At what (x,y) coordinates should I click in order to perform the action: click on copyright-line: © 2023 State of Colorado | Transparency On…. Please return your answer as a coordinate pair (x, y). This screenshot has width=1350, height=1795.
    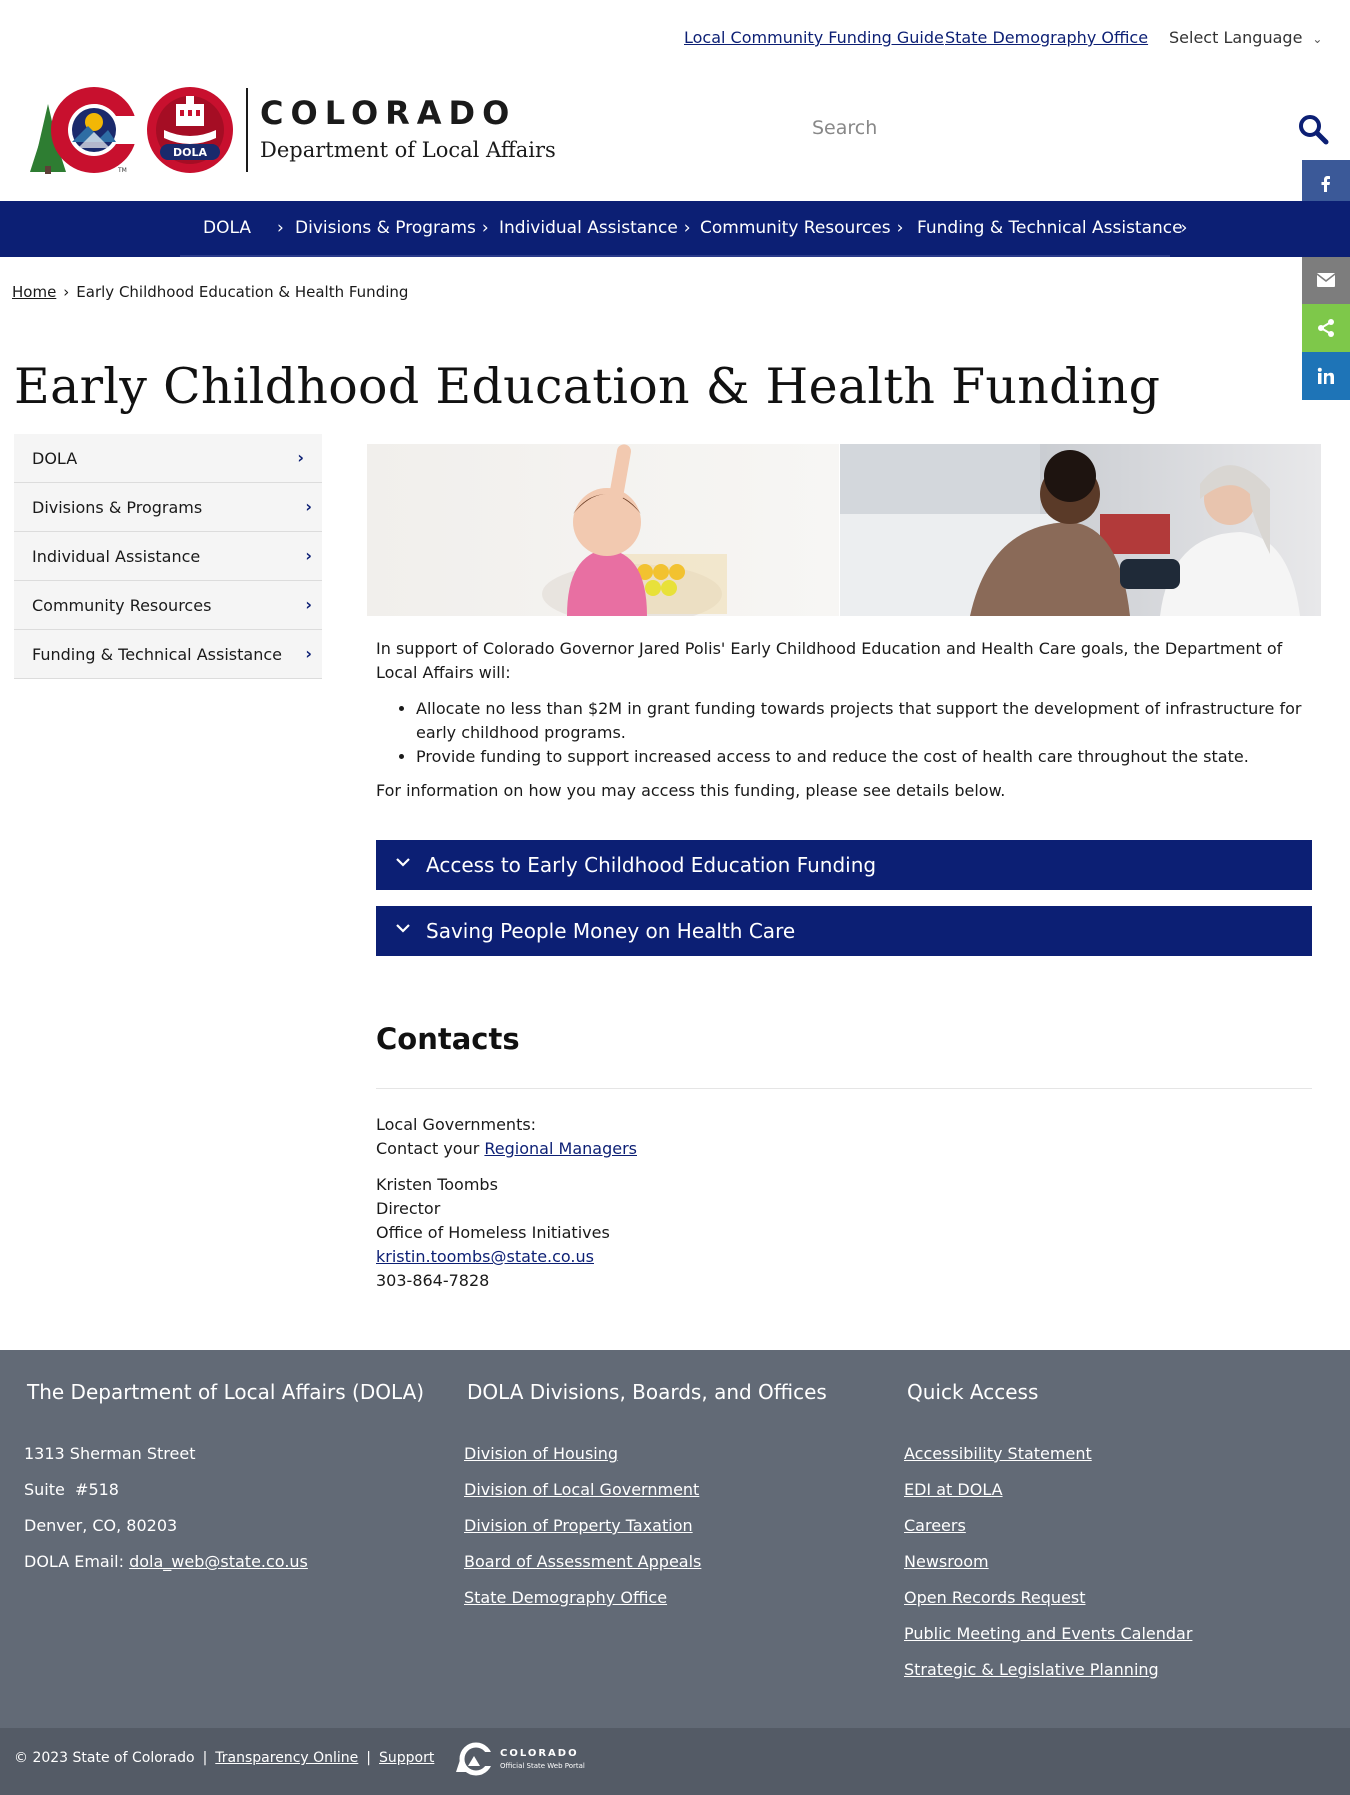
    Looking at the image, I should click on (224, 1758).